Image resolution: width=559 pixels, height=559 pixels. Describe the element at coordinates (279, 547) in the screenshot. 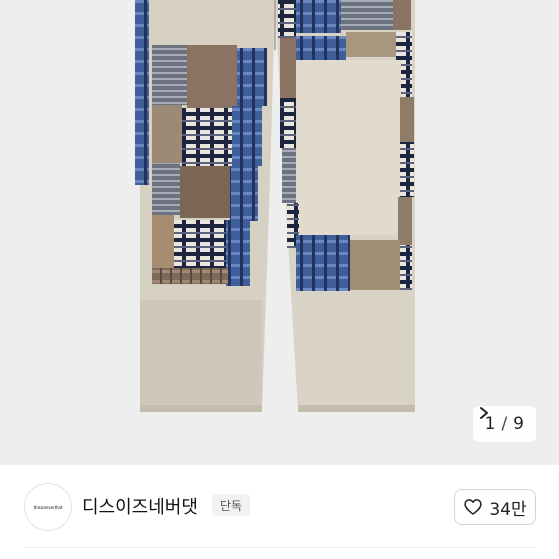

I see `divider` at that location.